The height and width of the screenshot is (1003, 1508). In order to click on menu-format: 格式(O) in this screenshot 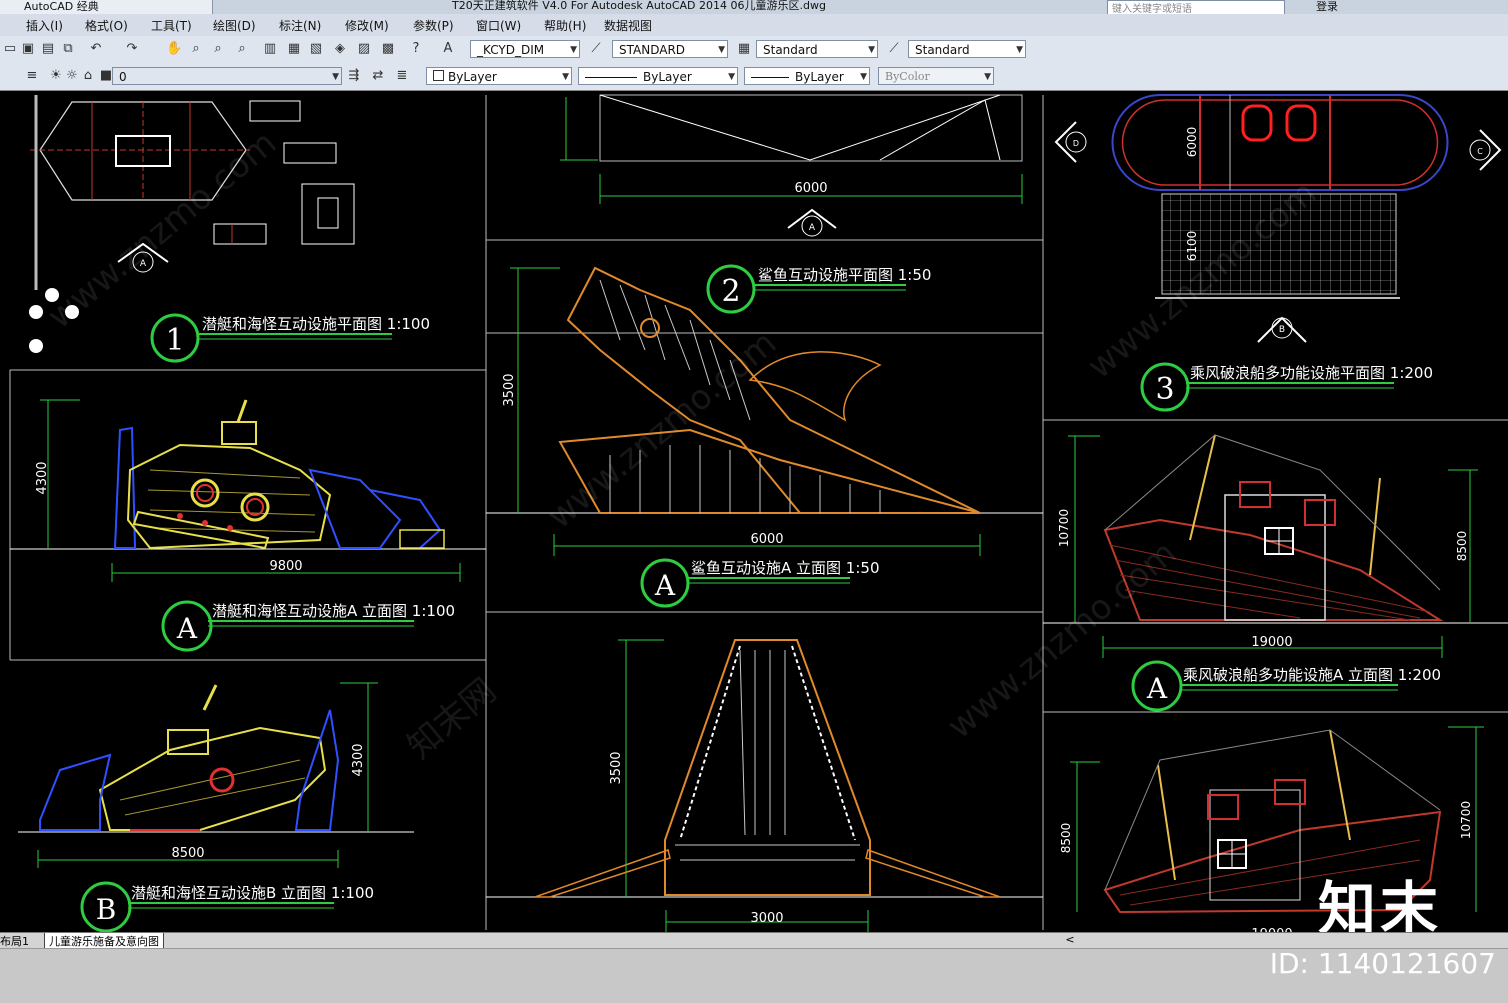, I will do `click(106, 25)`.